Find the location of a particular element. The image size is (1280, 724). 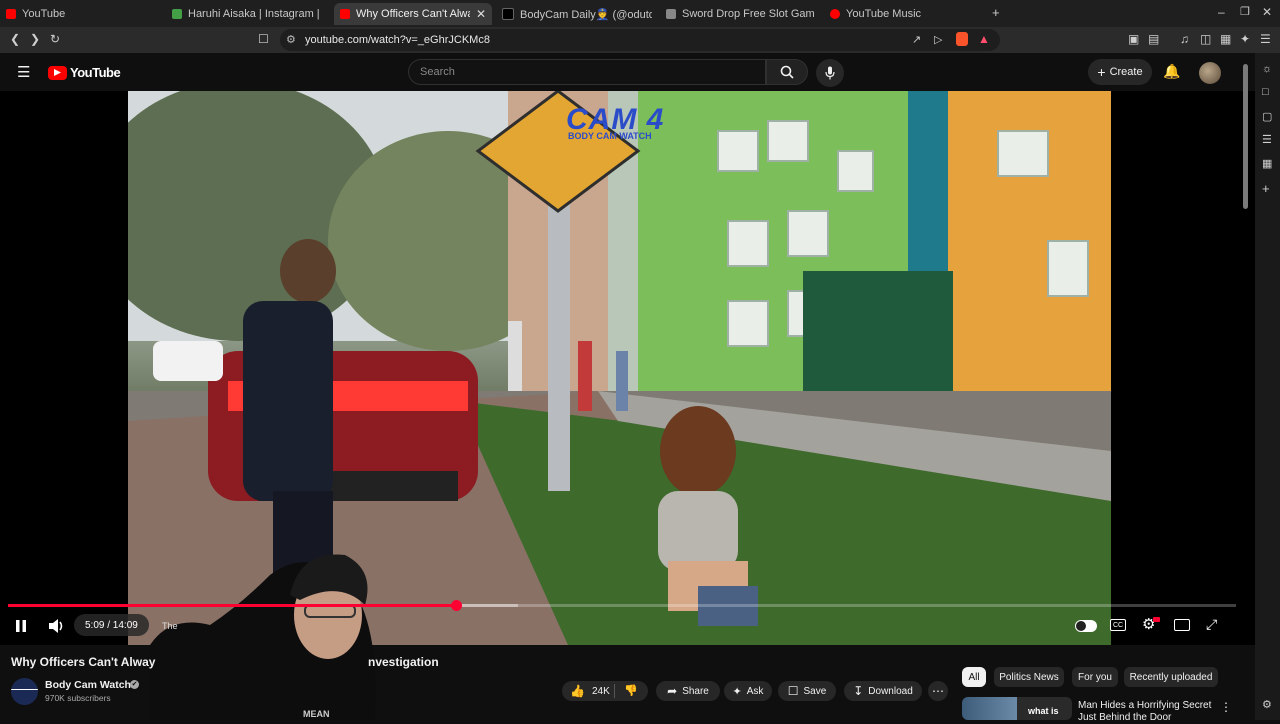

sidebar-add-icon: + is located at coordinates (1266, 188).